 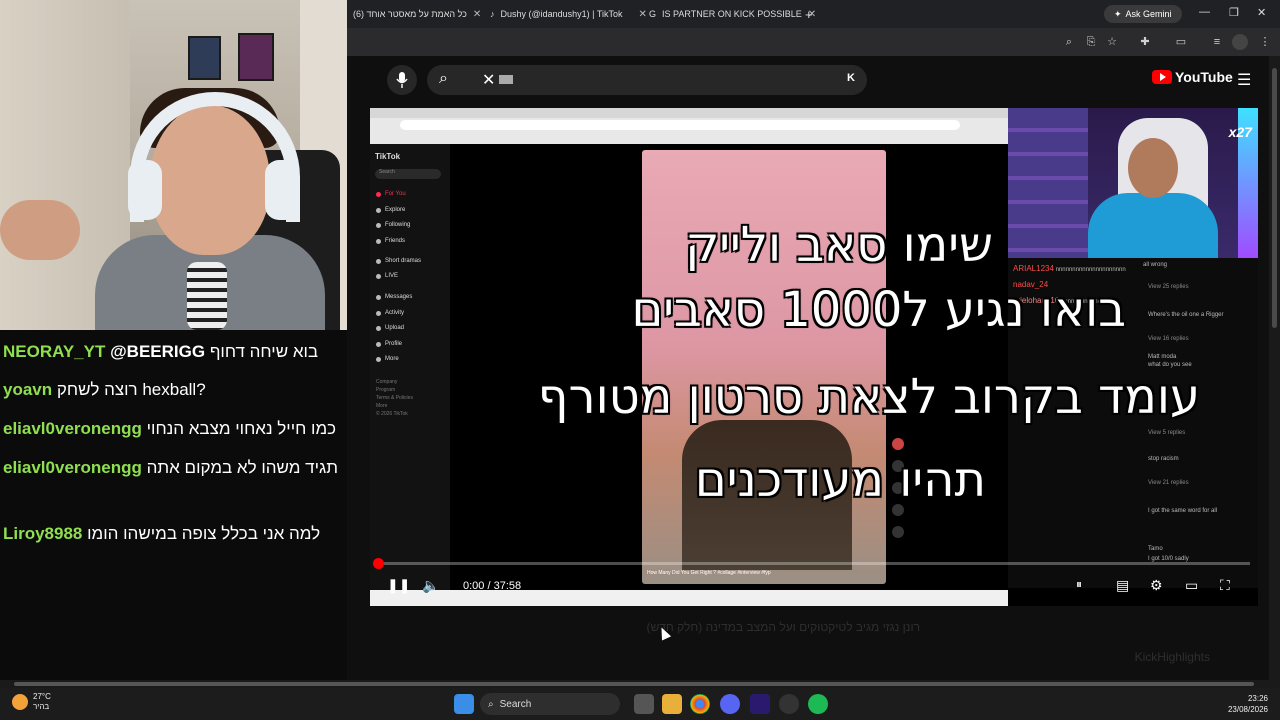 I want to click on browser-tab: (6) כל האמת על מאסטר אוחד ✕, so click(x=417, y=14).